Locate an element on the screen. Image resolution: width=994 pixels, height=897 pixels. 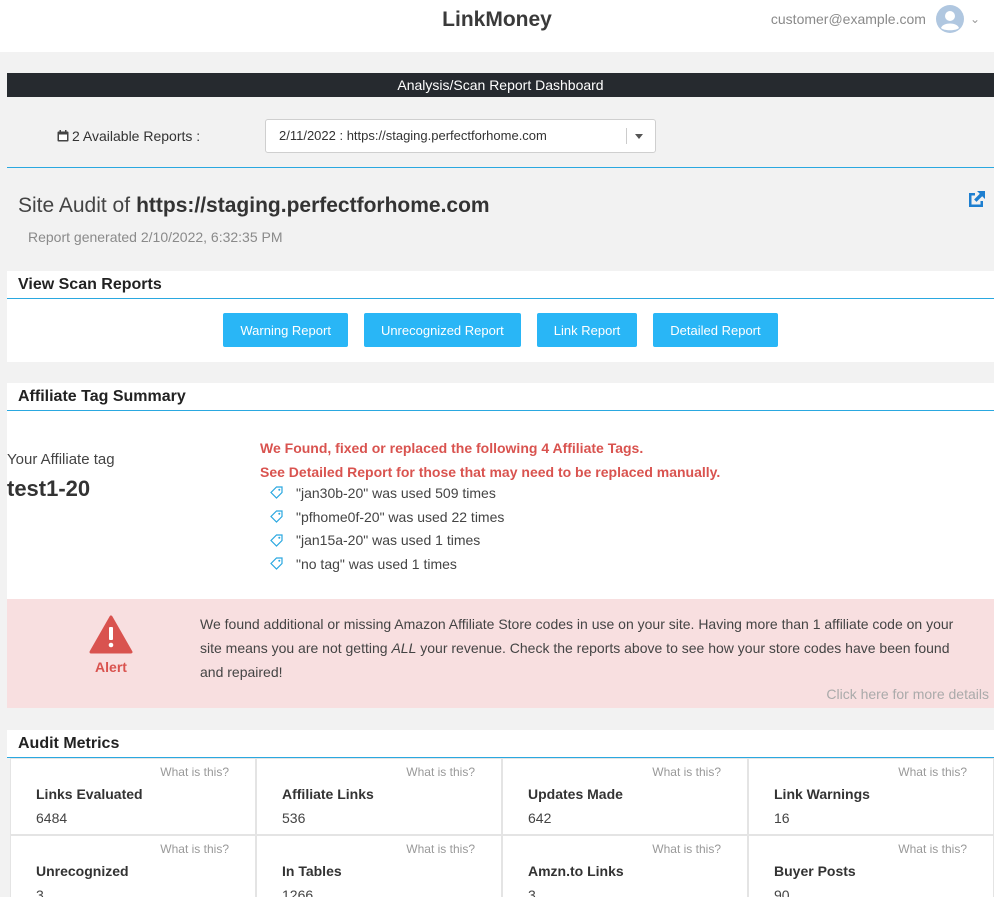
tag-usage-text: "jan15a-20" was used 1 times is located at coordinates (388, 540).